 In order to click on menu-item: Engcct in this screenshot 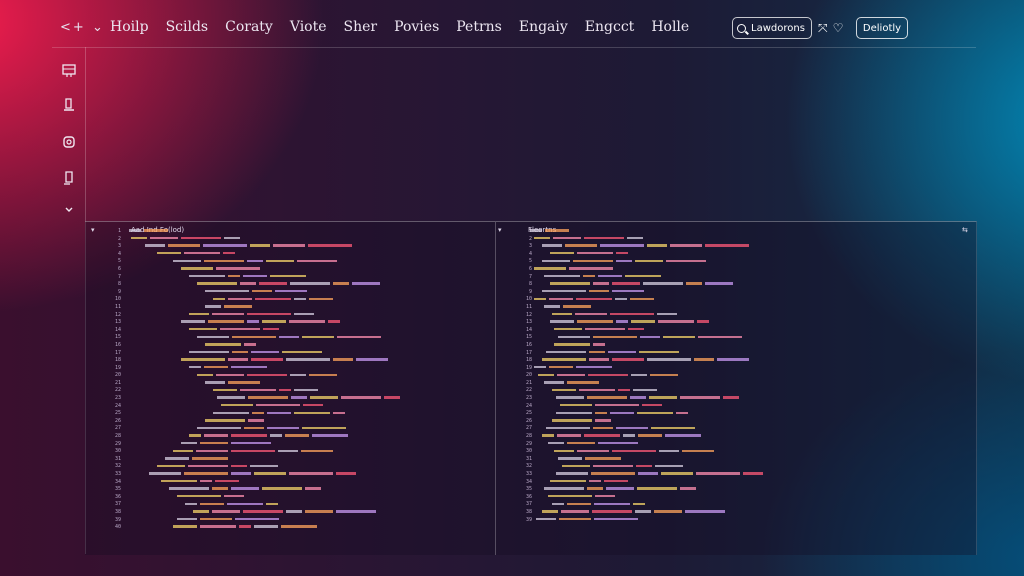, I will do `click(610, 27)`.